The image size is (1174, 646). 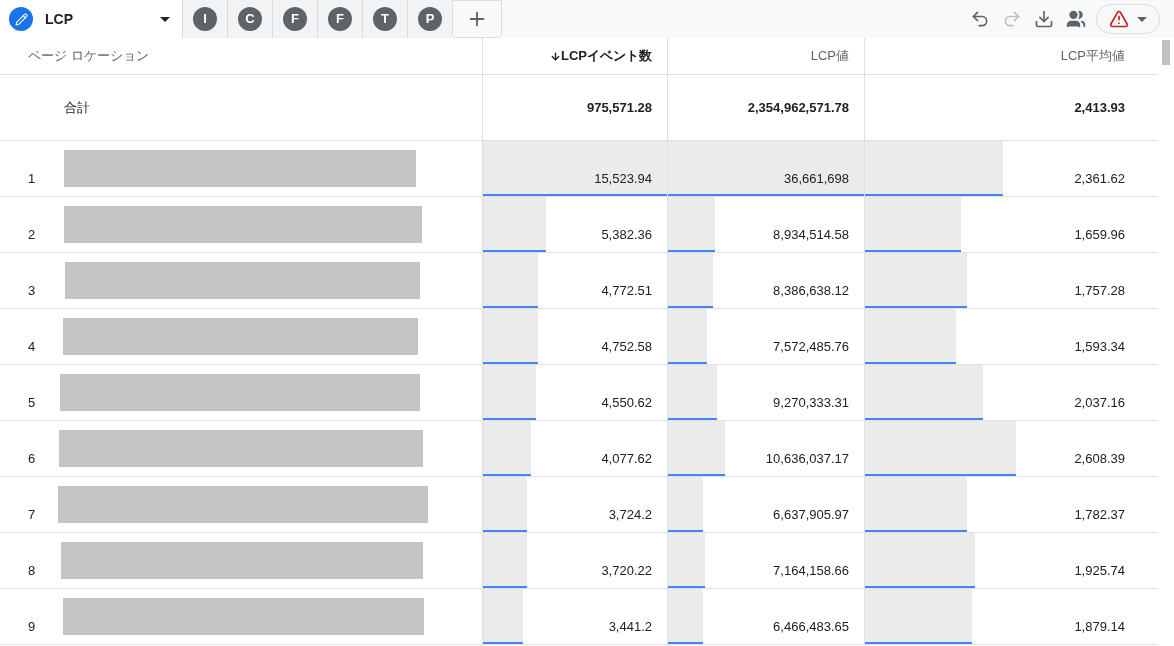 What do you see at coordinates (21, 19) in the screenshot?
I see `pencil-icon` at bounding box center [21, 19].